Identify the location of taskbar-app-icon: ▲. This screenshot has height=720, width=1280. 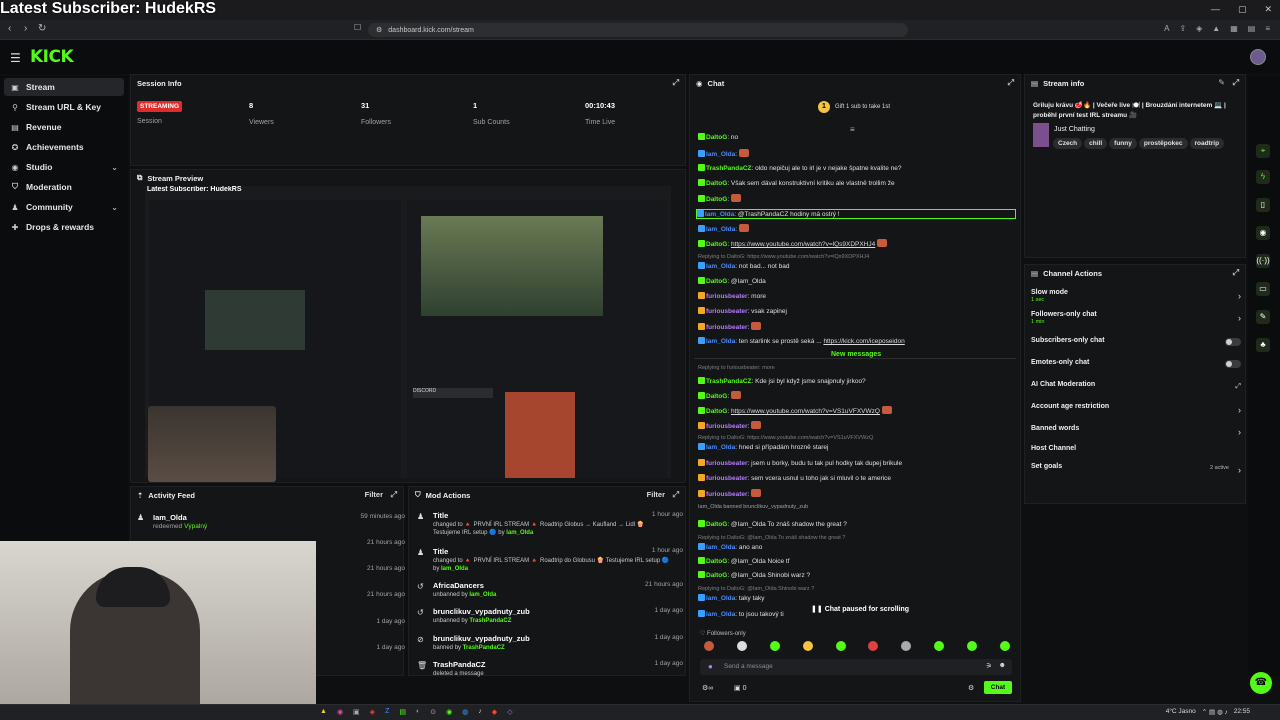
(323, 712).